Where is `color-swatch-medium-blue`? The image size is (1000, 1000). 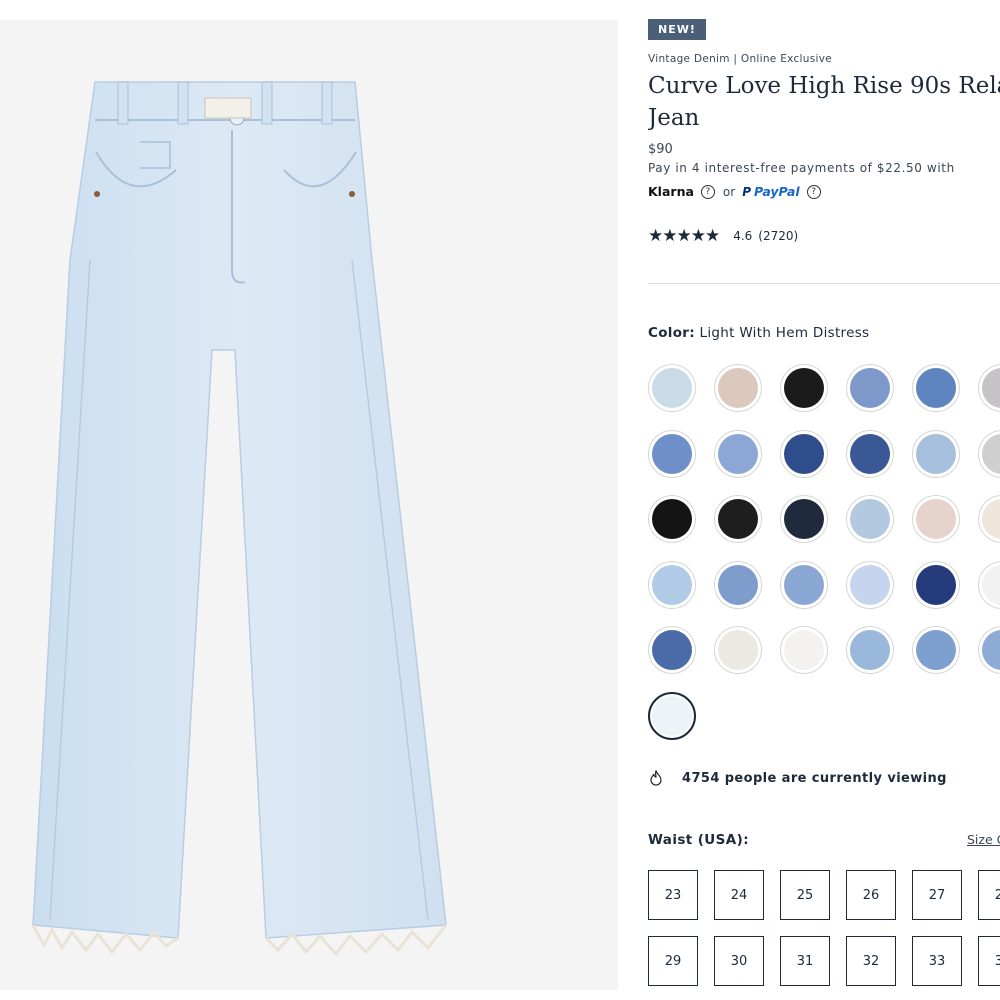 color-swatch-medium-blue is located at coordinates (936, 388).